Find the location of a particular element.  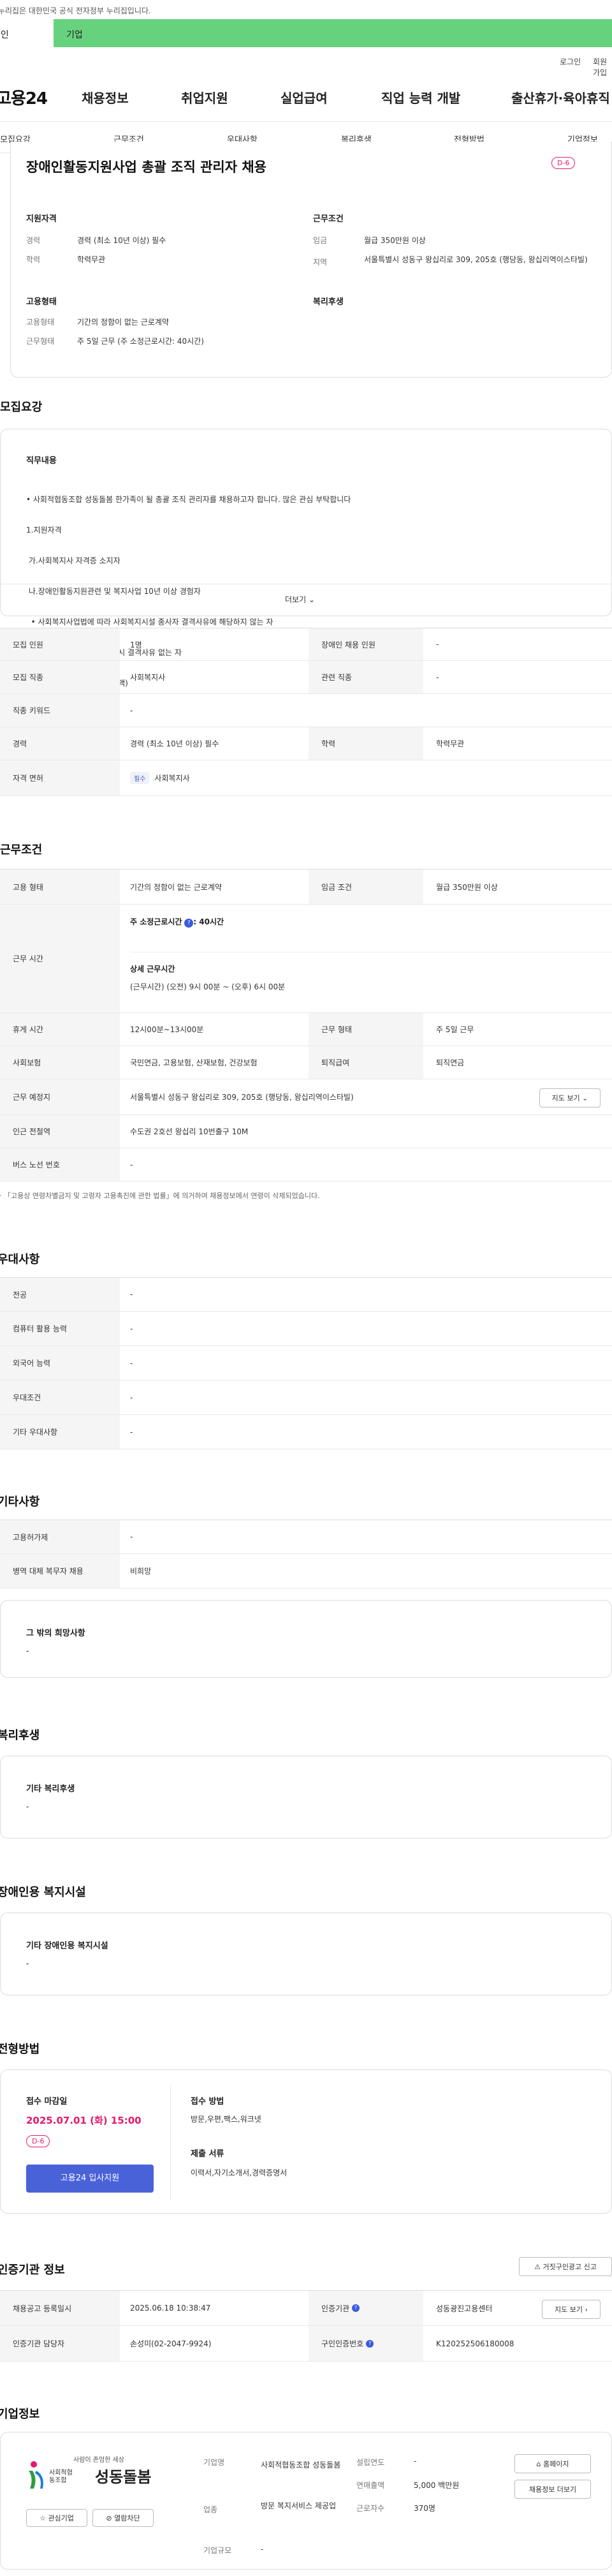

process-dday-text: D-6 is located at coordinates (38, 2141).